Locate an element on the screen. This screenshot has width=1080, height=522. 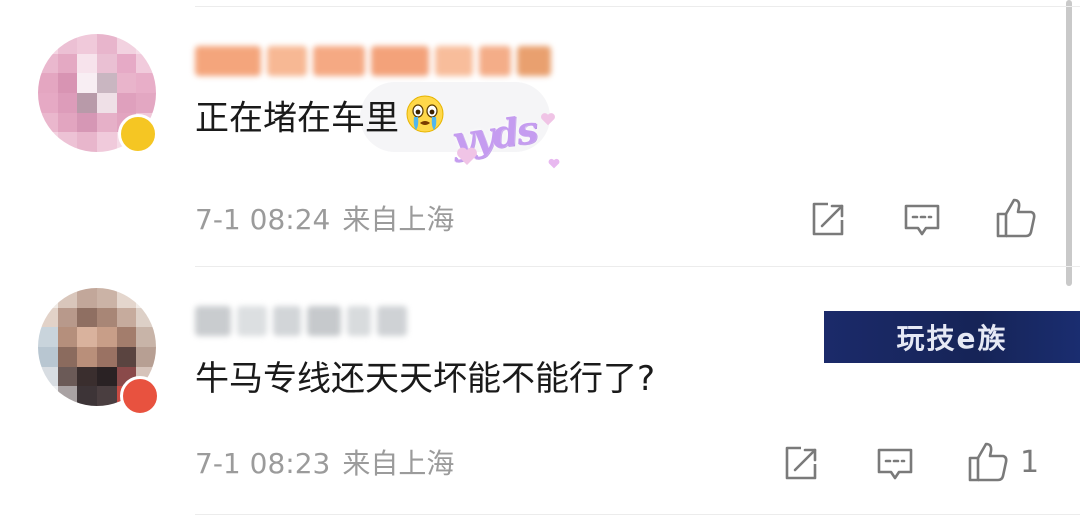
comment-text: 正在堵在车里 is located at coordinates (320, 120).